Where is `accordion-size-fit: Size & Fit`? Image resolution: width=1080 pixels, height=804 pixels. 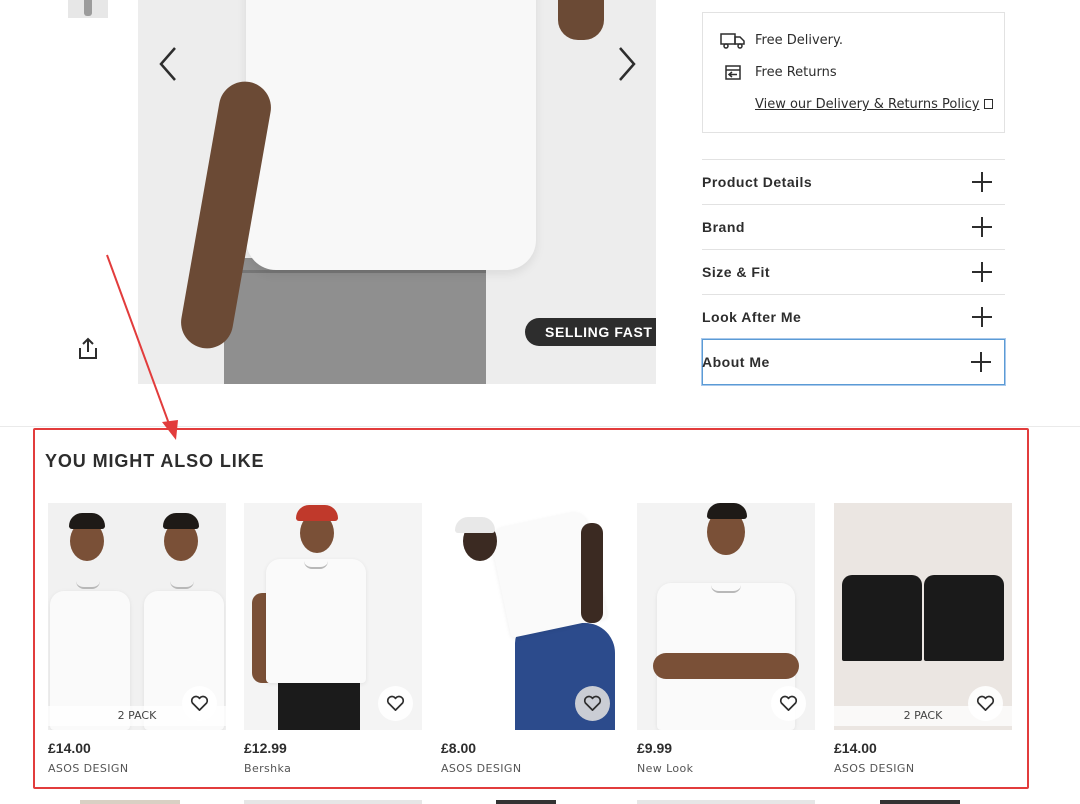
accordion-size-fit: Size & Fit is located at coordinates (853, 271).